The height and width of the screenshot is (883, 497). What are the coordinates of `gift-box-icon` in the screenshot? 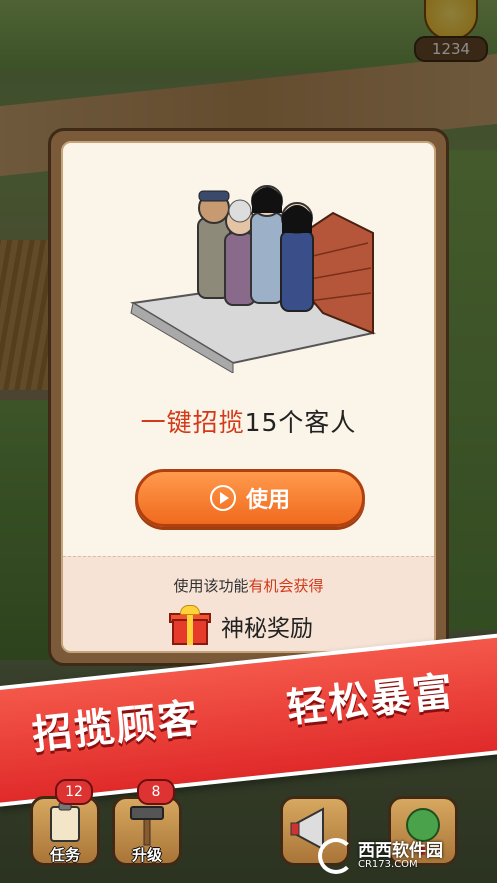 It's located at (190, 626).